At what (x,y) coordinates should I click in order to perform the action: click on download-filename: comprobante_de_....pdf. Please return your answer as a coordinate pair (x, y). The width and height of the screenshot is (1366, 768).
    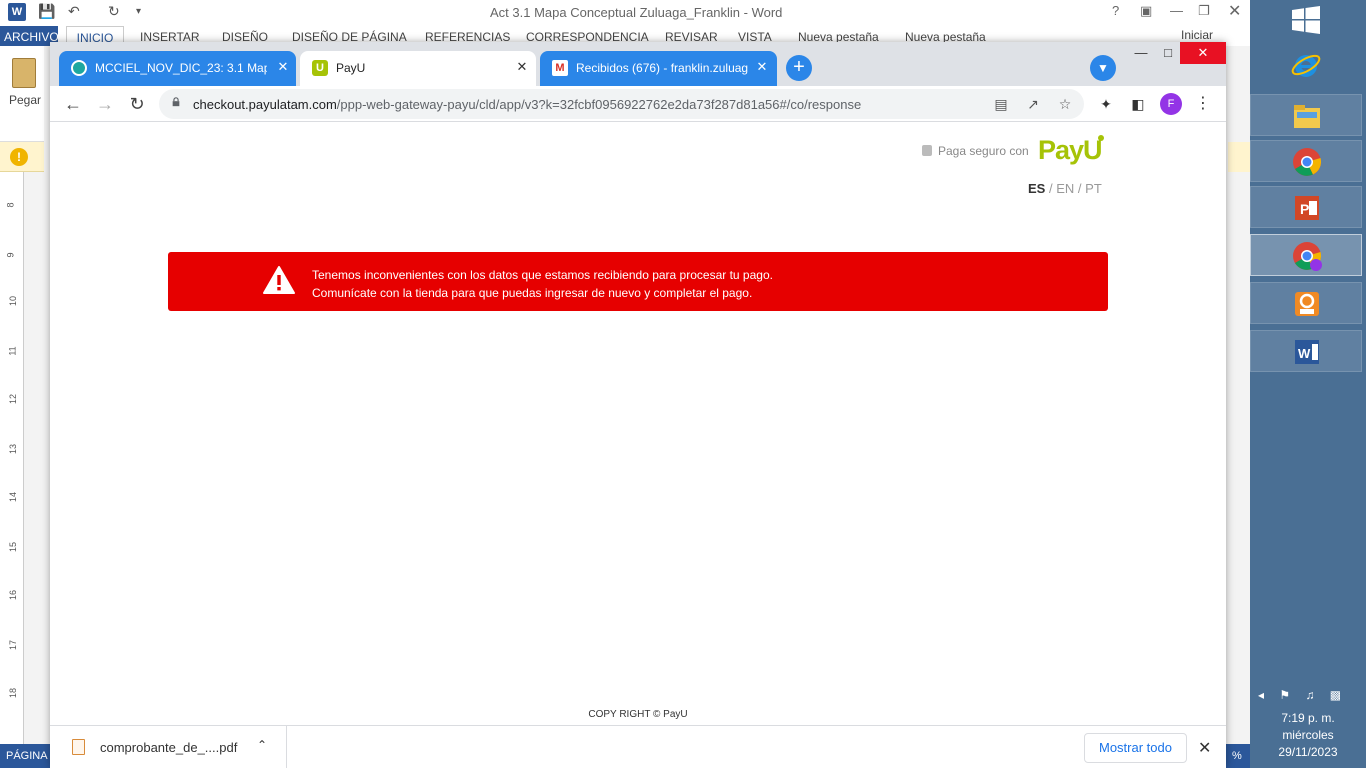
    Looking at the image, I should click on (168, 747).